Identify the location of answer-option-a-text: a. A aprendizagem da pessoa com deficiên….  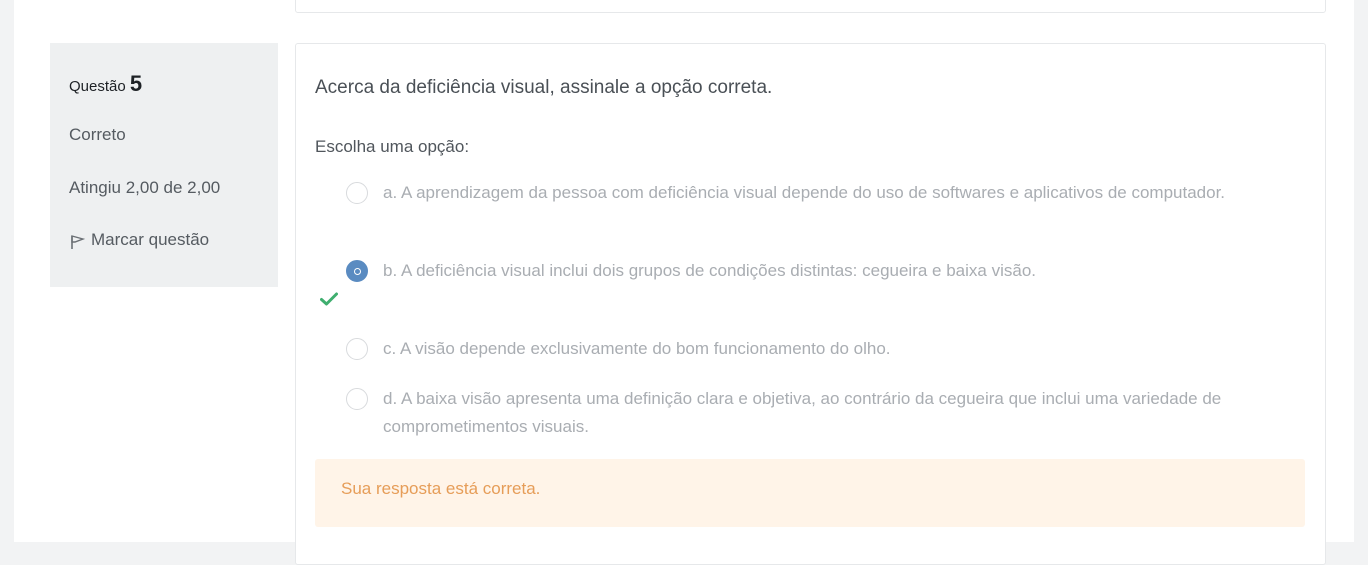
(804, 192).